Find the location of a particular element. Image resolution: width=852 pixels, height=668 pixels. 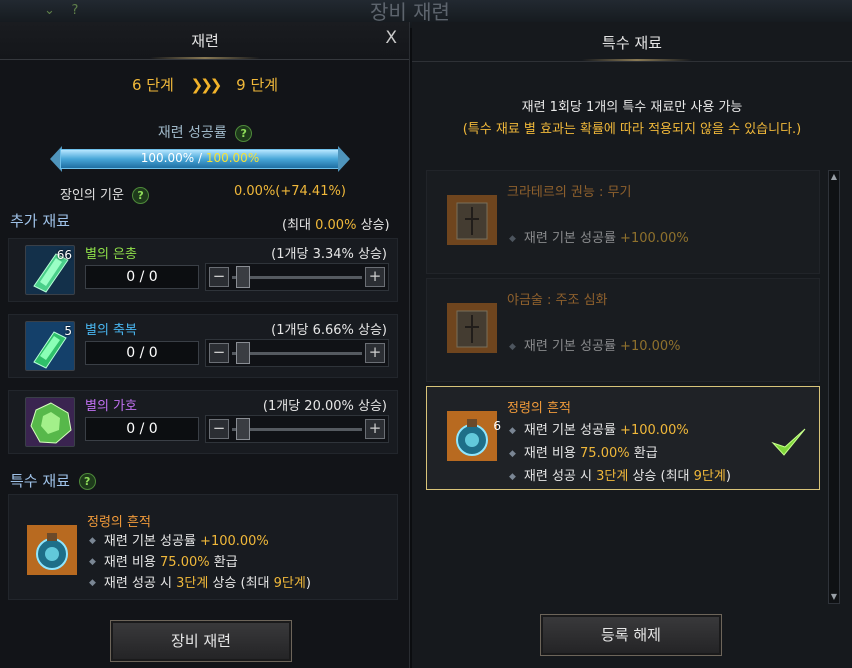

stage-indicator: 6 단계 ❯❯❯ 9 단계 is located at coordinates (205, 84).